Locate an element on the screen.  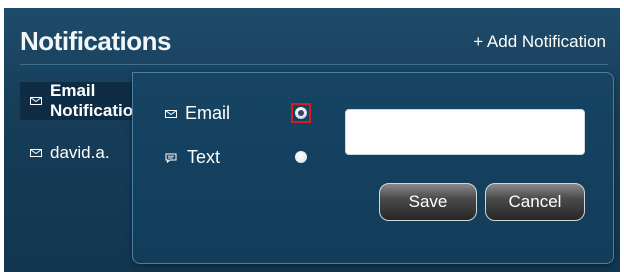
radio-selected-dot is located at coordinates (301, 113).